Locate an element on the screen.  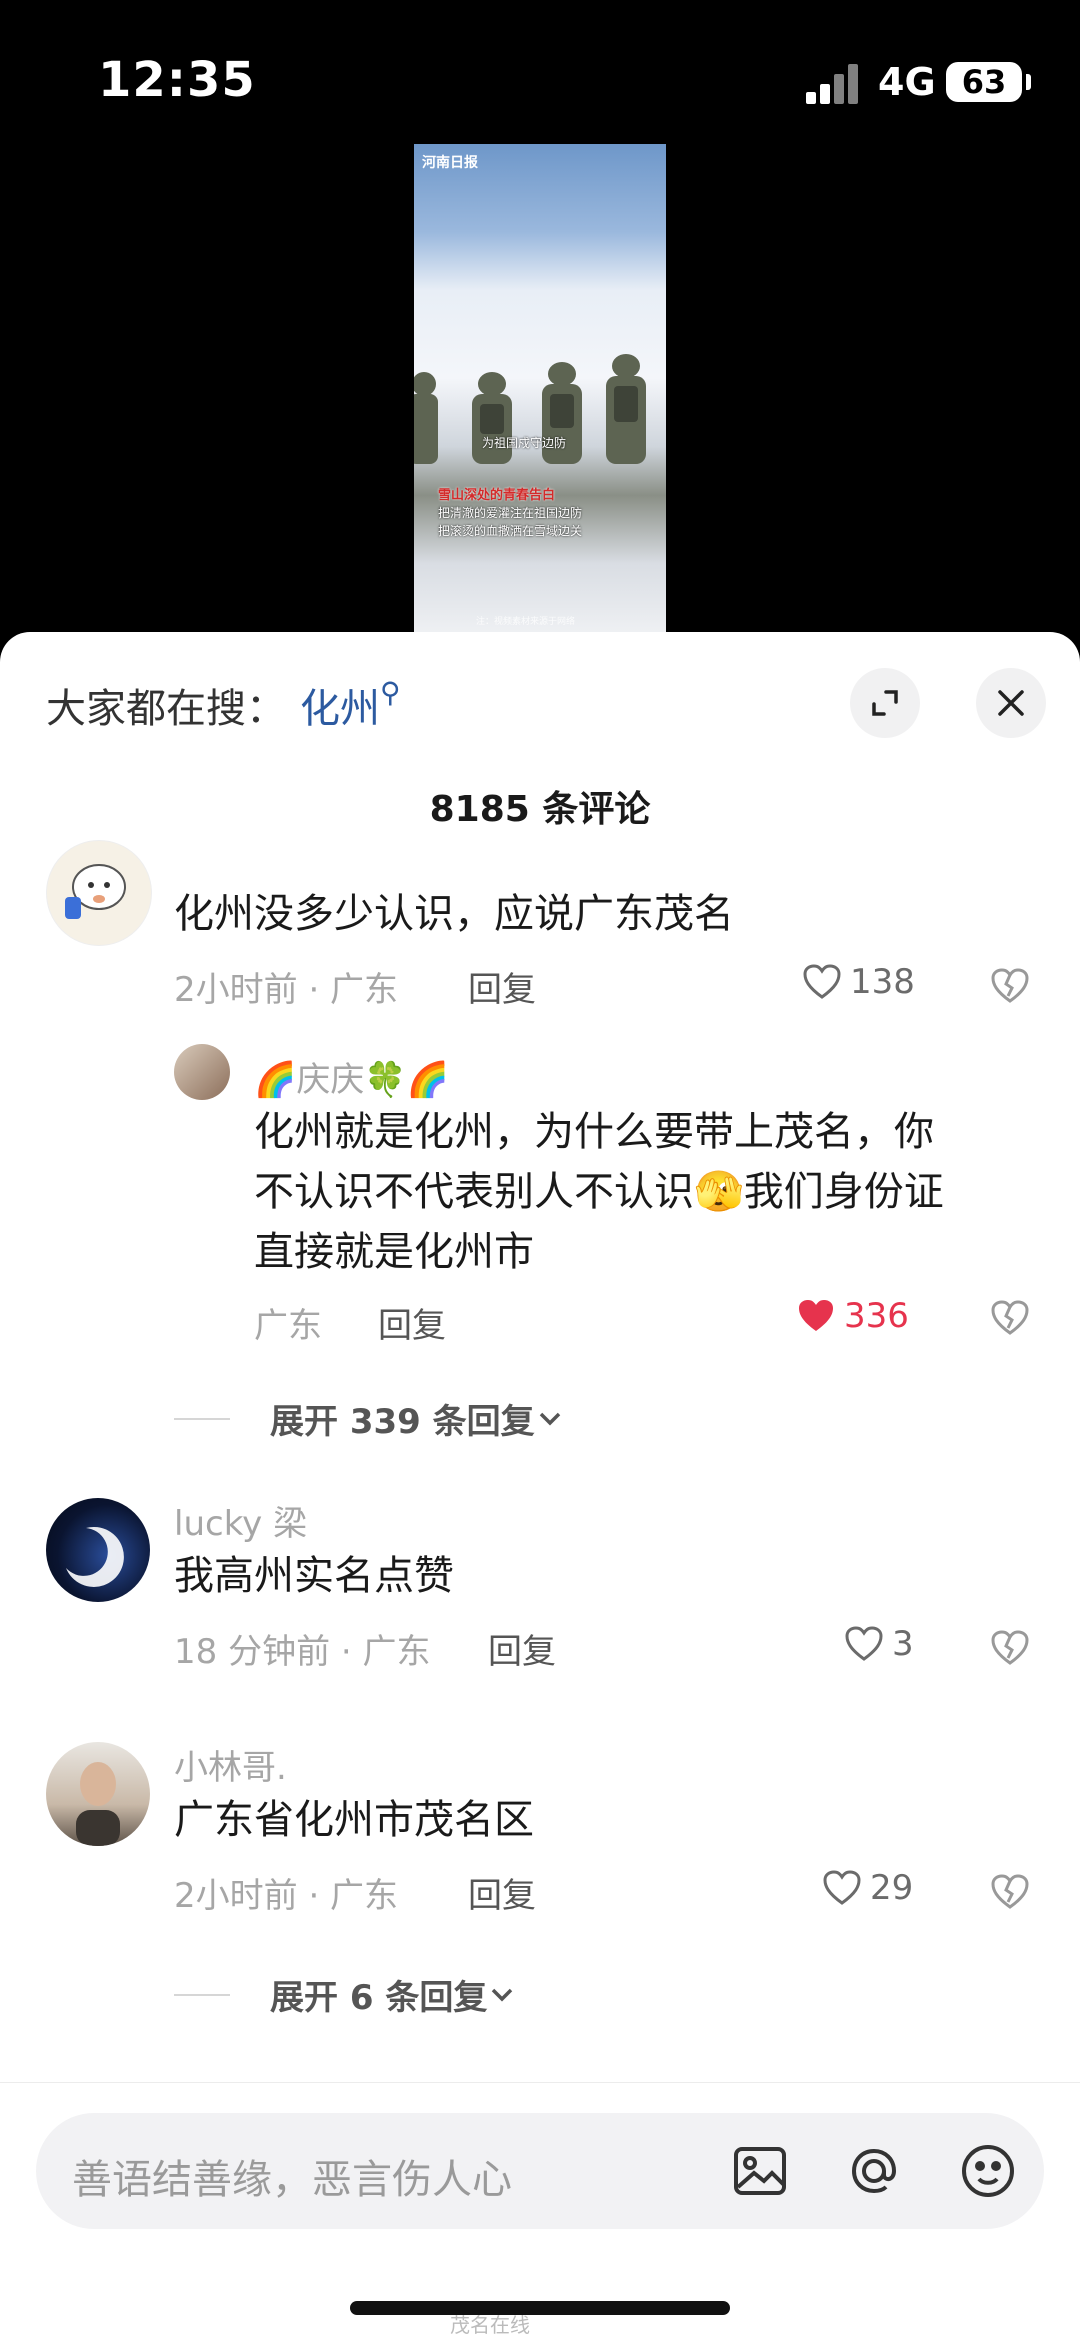
comment-meta: 广东 is located at coordinates (288, 1326).